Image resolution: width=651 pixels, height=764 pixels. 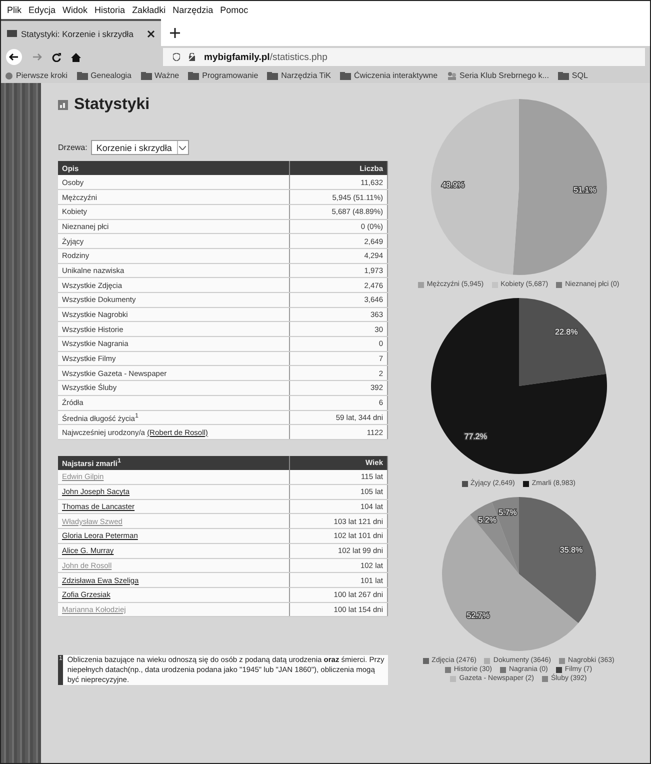 I want to click on globe-icon, so click(x=9, y=76).